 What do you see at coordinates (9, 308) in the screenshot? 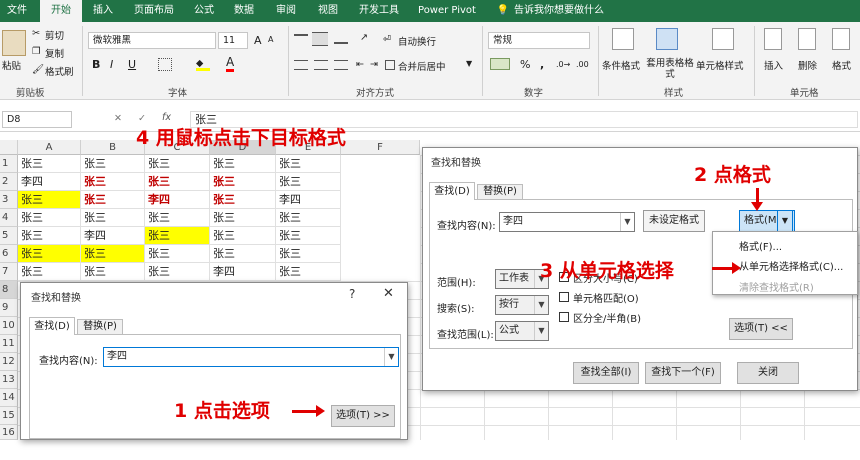
I see `row-header: 9` at bounding box center [9, 308].